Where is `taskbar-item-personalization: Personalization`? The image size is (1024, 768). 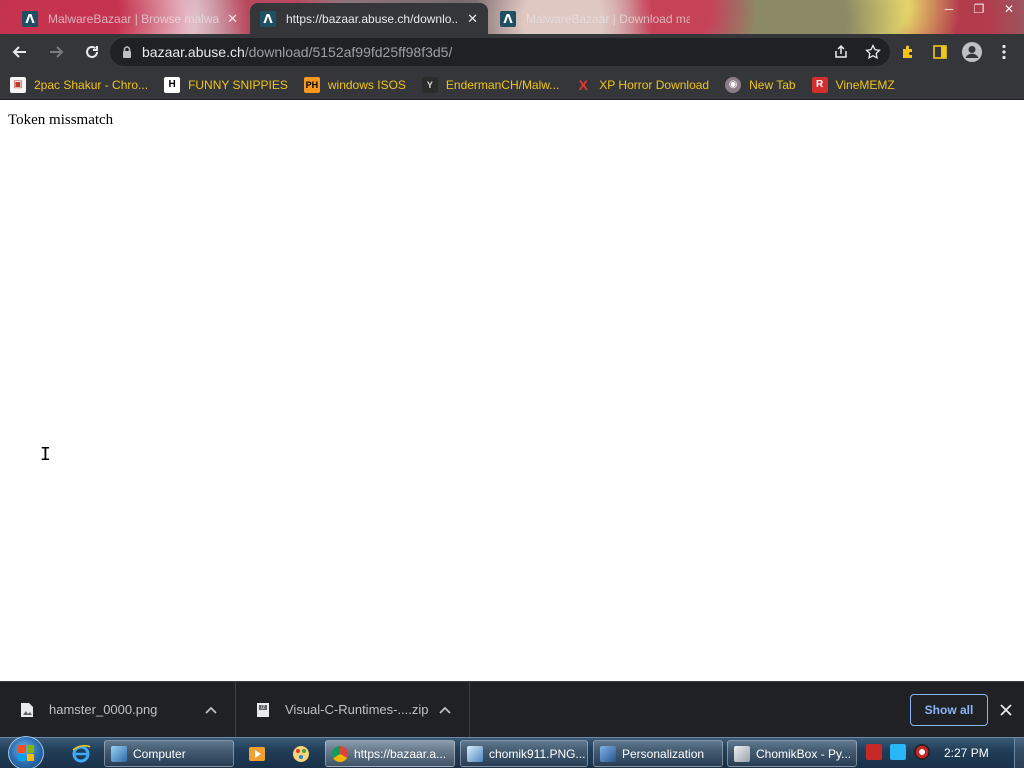
taskbar-item-personalization: Personalization is located at coordinates (658, 753).